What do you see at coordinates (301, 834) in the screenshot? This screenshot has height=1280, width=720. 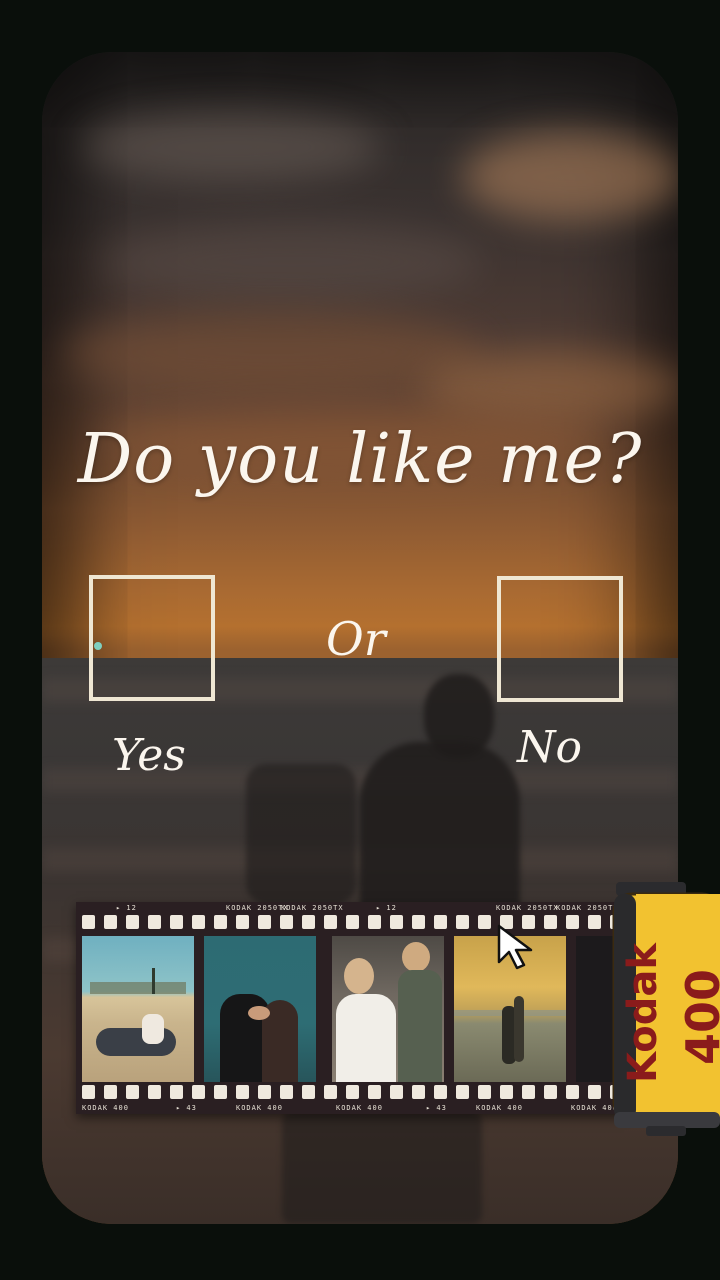 I see `silhouette-partner` at bounding box center [301, 834].